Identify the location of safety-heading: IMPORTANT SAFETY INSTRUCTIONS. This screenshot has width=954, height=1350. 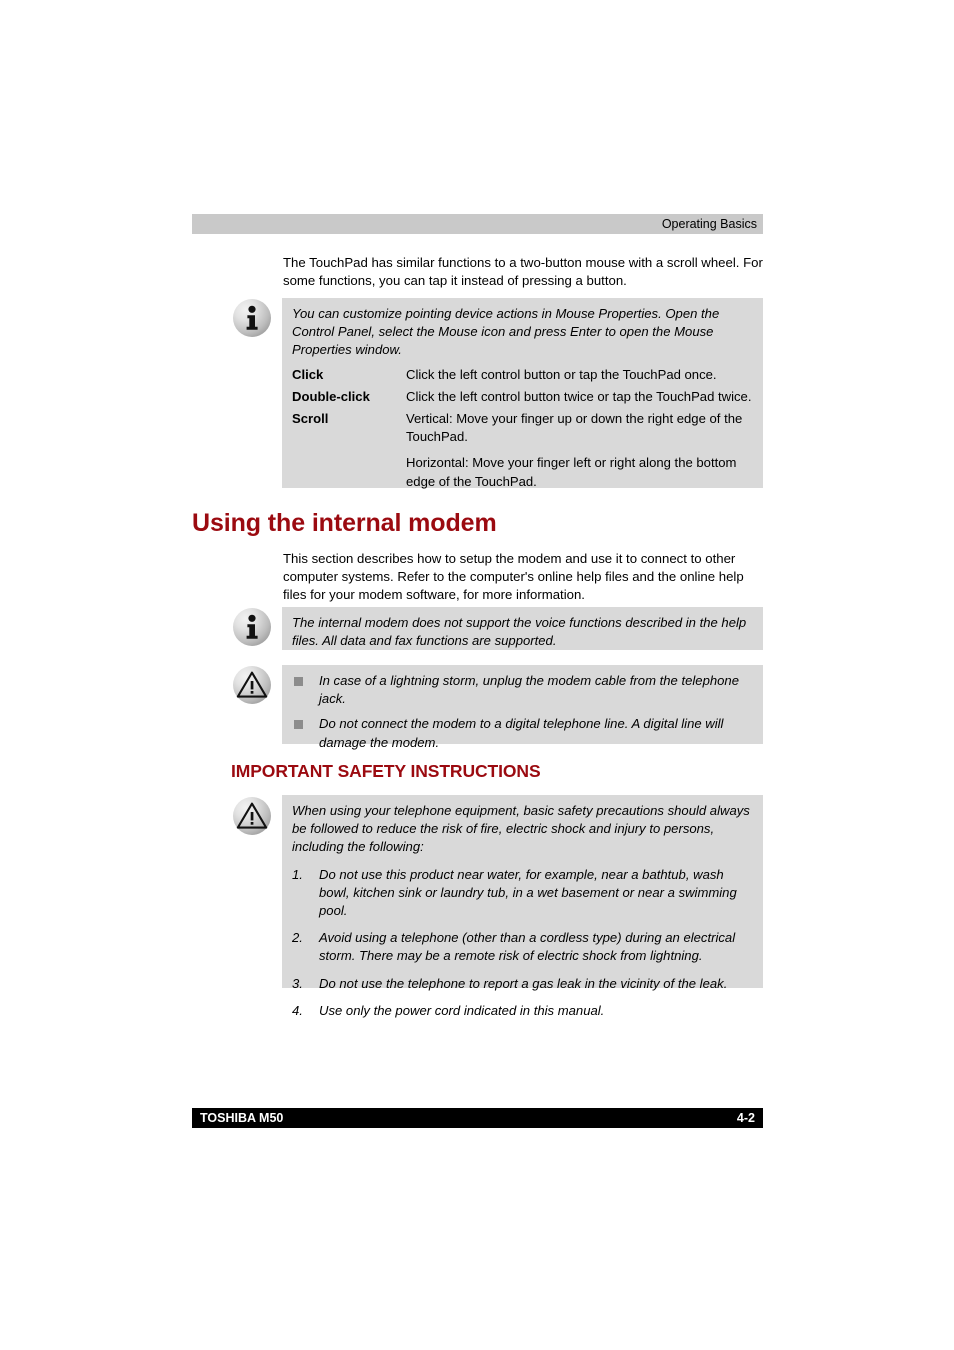
(386, 771).